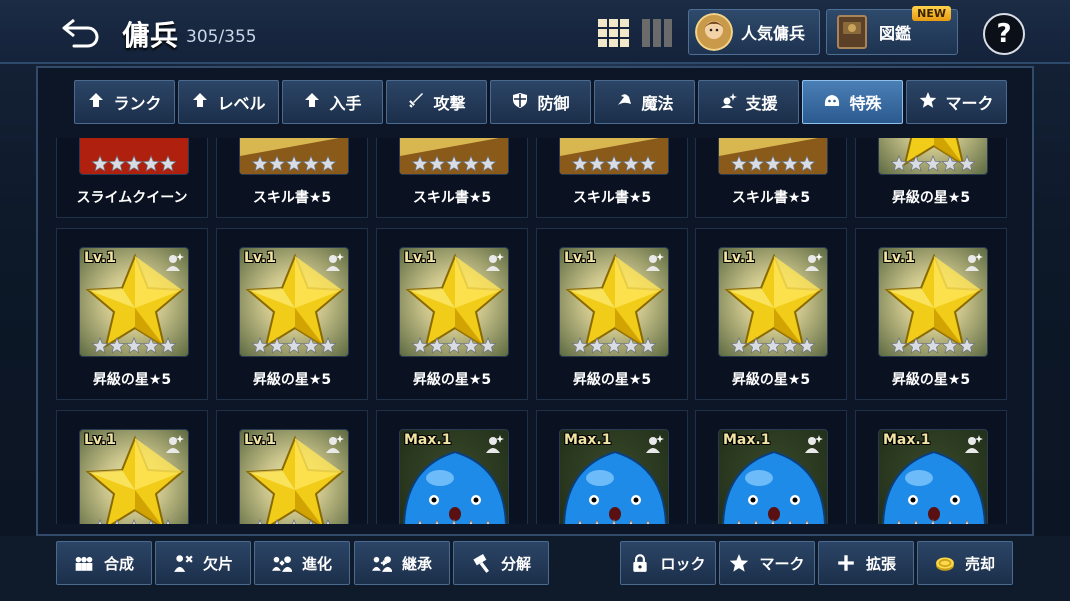 The height and width of the screenshot is (601, 1070). What do you see at coordinates (931, 178) in the screenshot?
I see `mercenary-card: 昇級の星★5` at bounding box center [931, 178].